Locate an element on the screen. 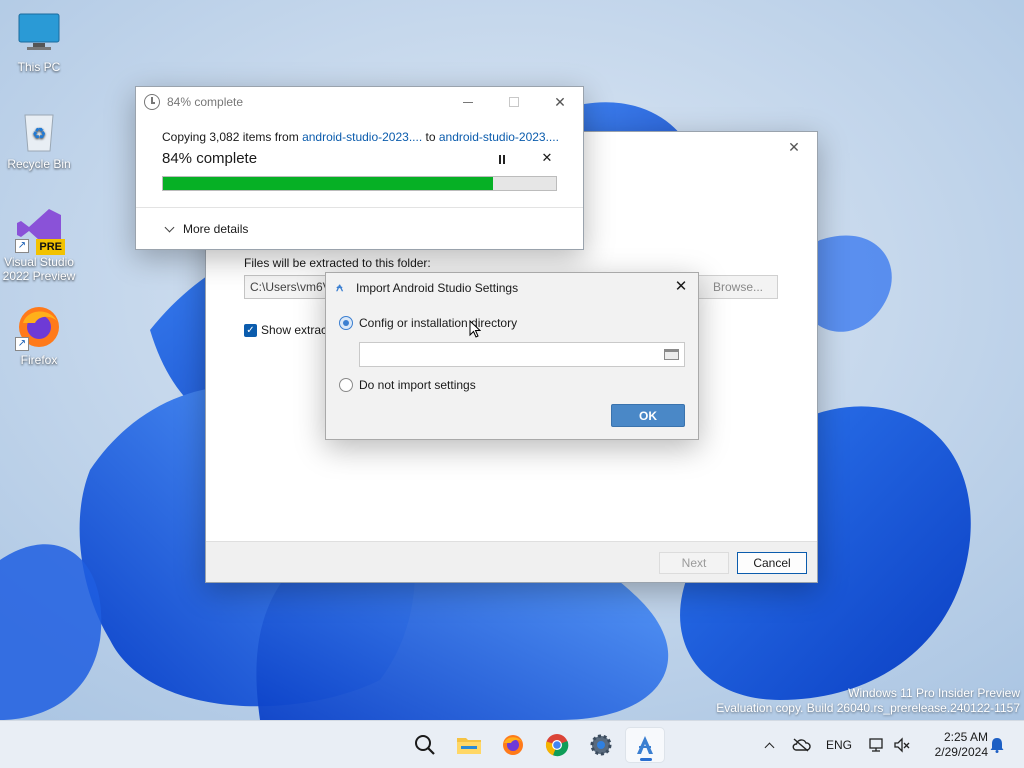 The image size is (1024, 768). next-button-label: Next is located at coordinates (694, 563).